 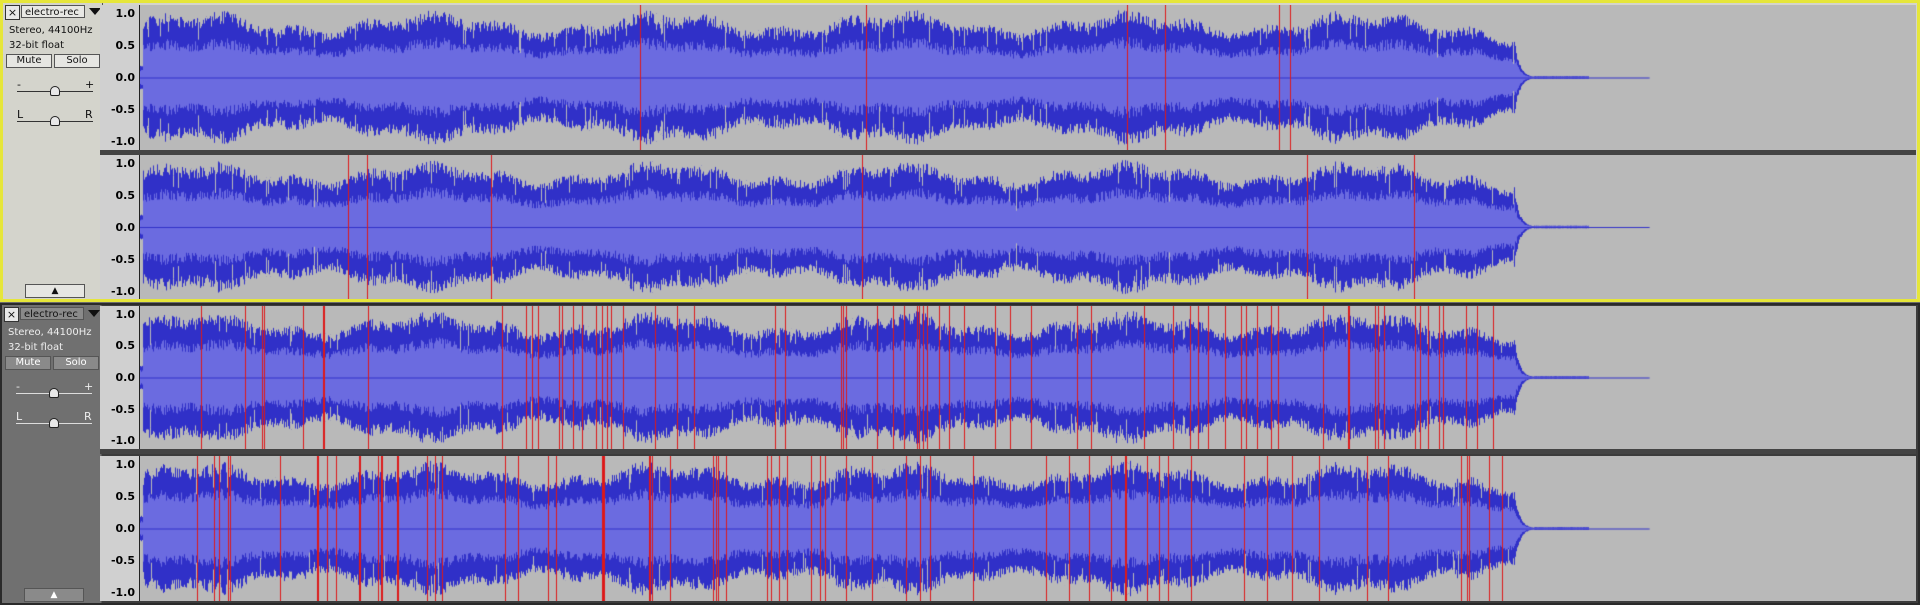 I want to click on channel-separator, so click(x=1008, y=451).